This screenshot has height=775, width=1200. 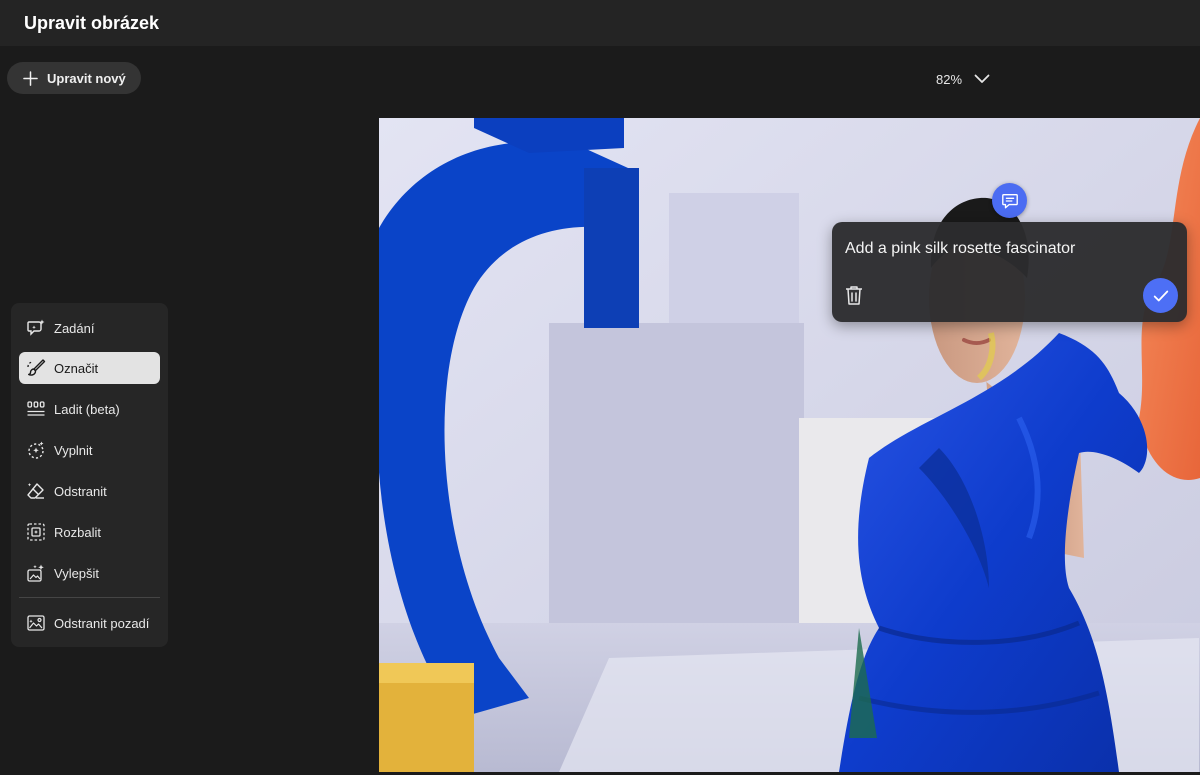 I want to click on eraser-icon, so click(x=35, y=491).